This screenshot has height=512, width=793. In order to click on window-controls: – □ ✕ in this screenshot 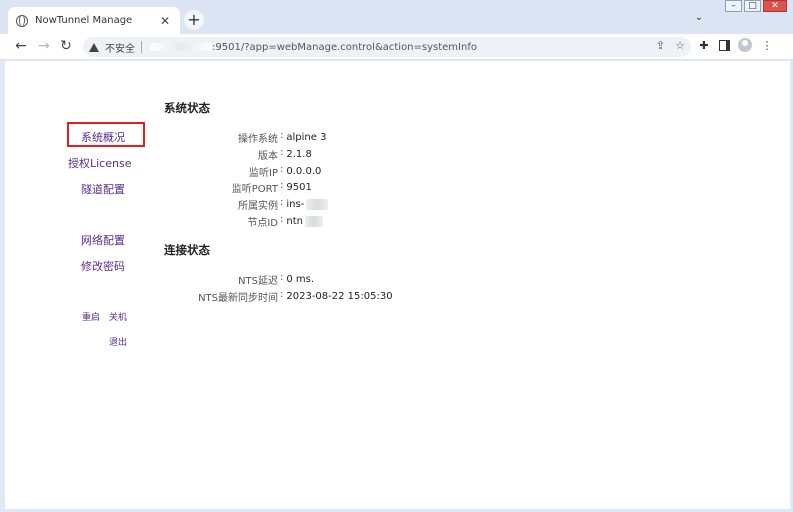, I will do `click(756, 6)`.